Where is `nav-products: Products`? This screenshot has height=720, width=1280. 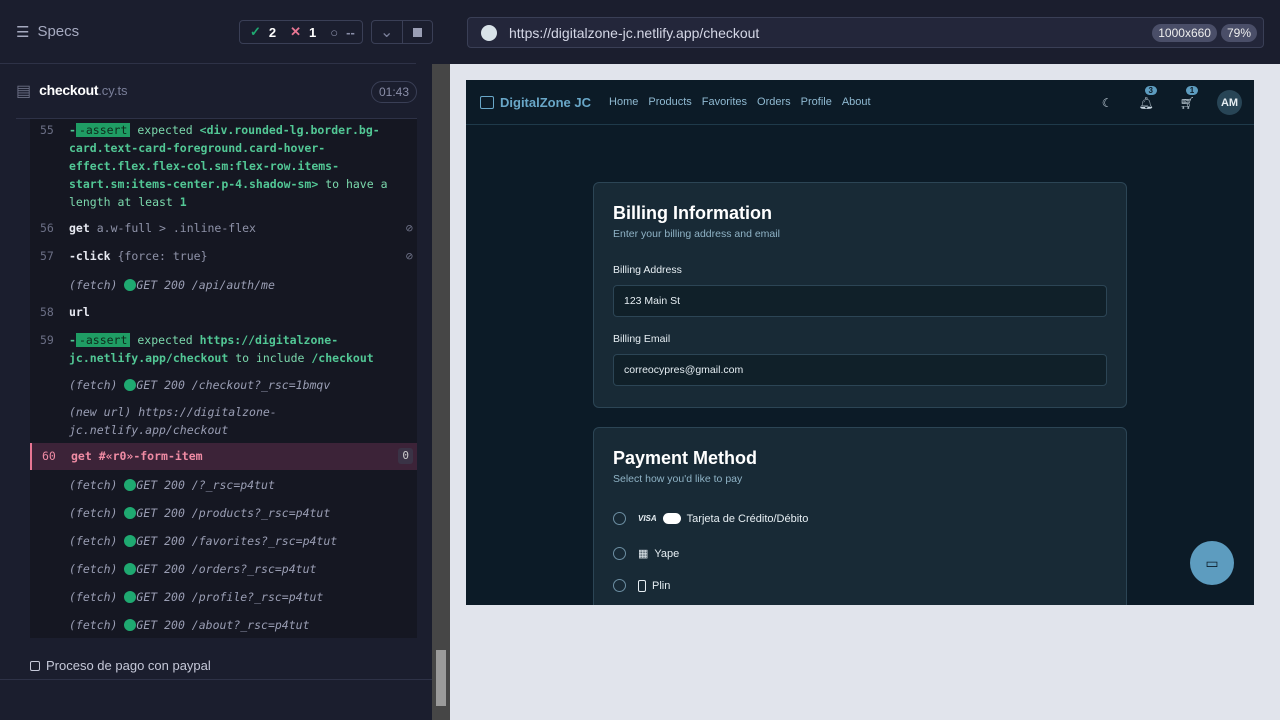
nav-products: Products is located at coordinates (669, 102).